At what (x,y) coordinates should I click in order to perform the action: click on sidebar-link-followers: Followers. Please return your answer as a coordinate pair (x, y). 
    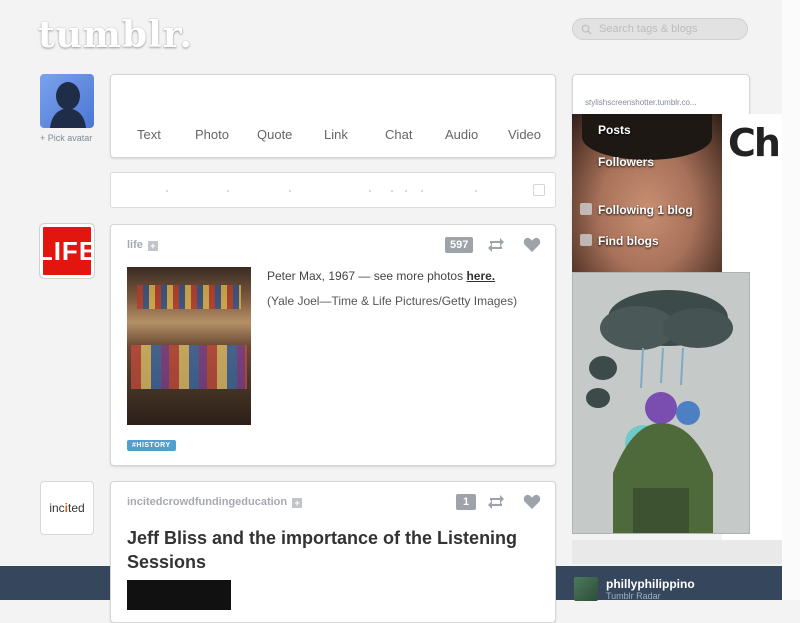
    Looking at the image, I should click on (617, 162).